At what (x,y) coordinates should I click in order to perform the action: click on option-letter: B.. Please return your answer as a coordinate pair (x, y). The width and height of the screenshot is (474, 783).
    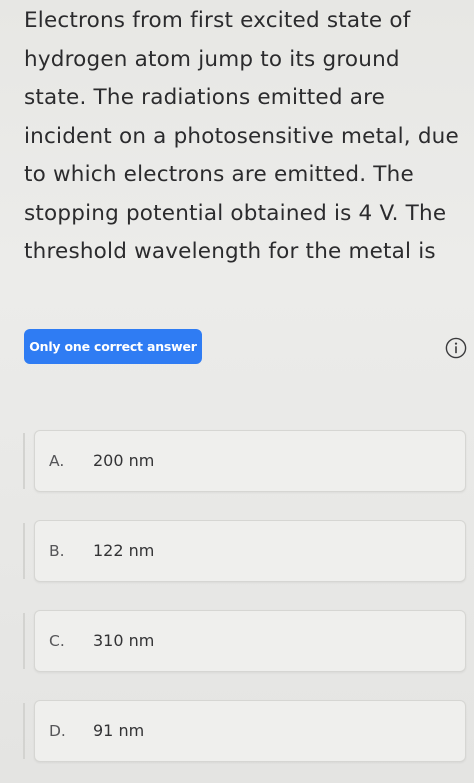
    Looking at the image, I should click on (57, 551).